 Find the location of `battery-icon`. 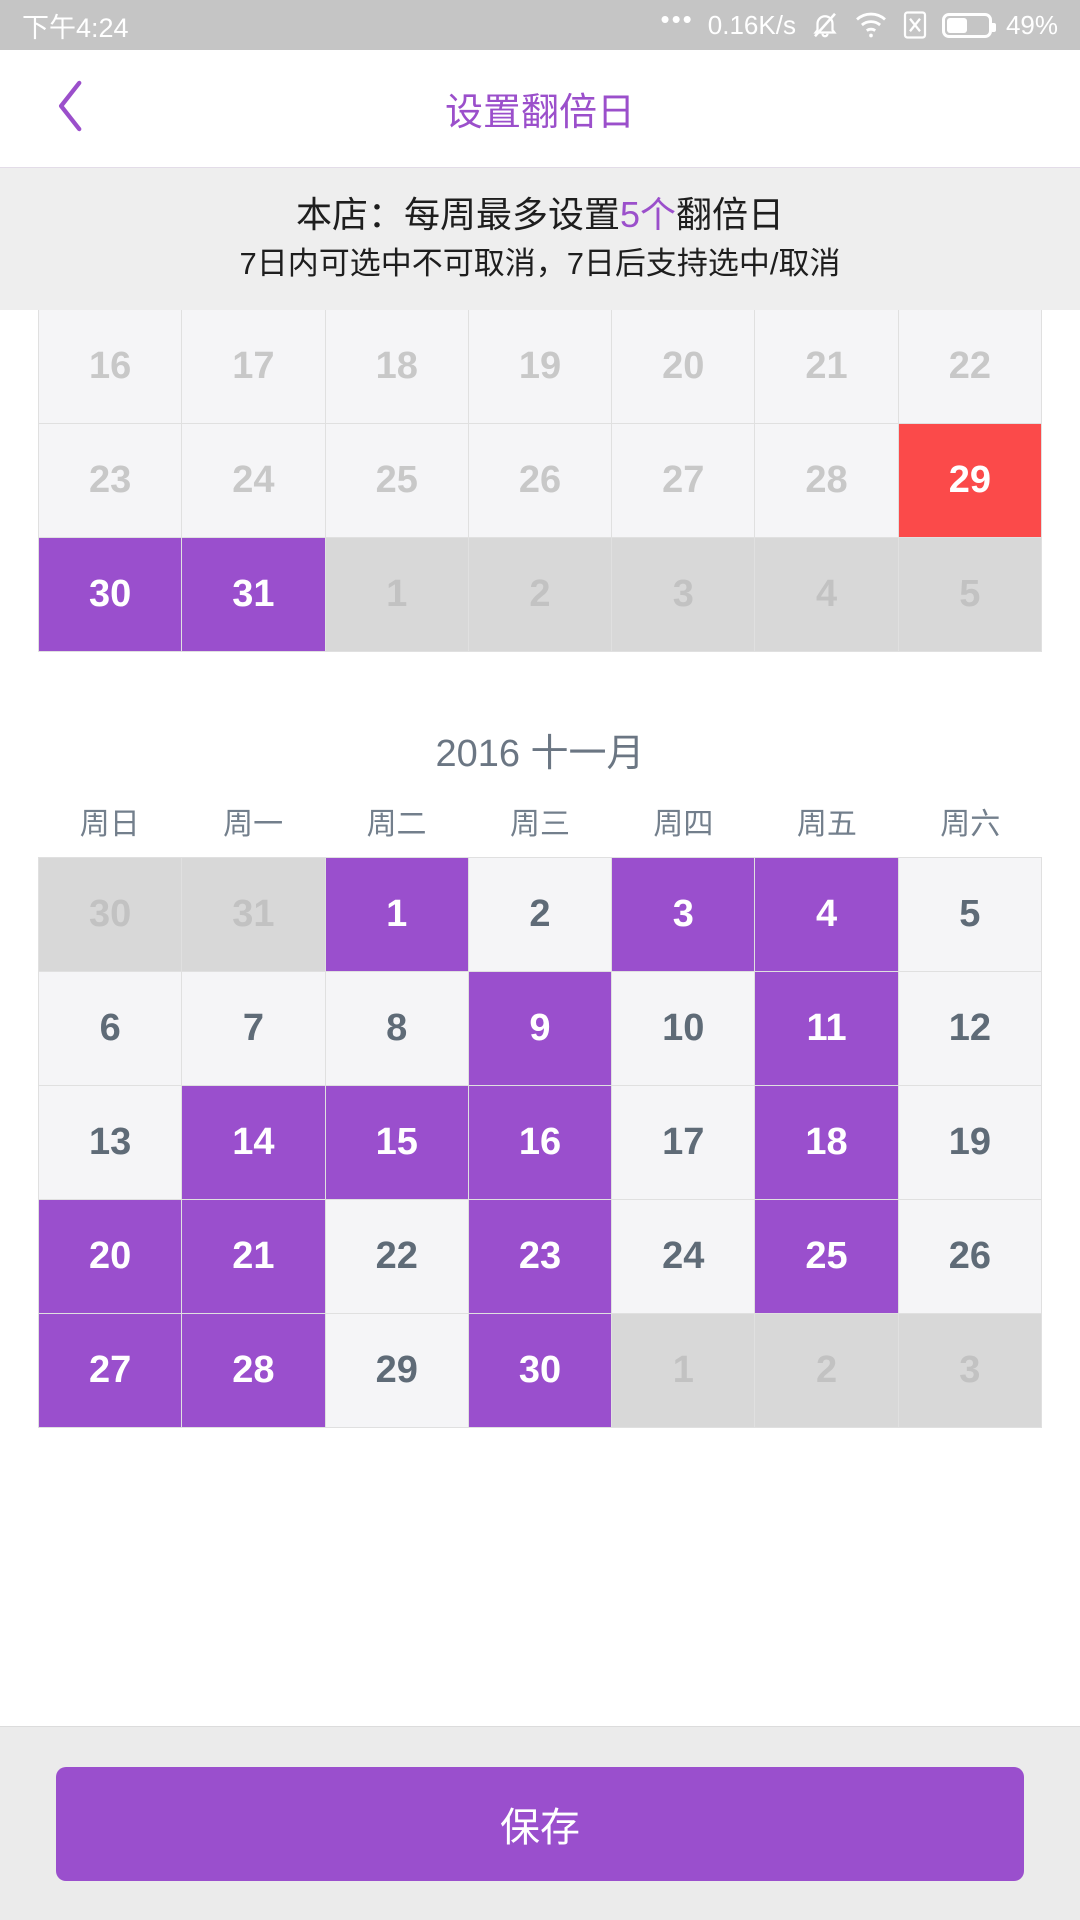

battery-icon is located at coordinates (968, 25).